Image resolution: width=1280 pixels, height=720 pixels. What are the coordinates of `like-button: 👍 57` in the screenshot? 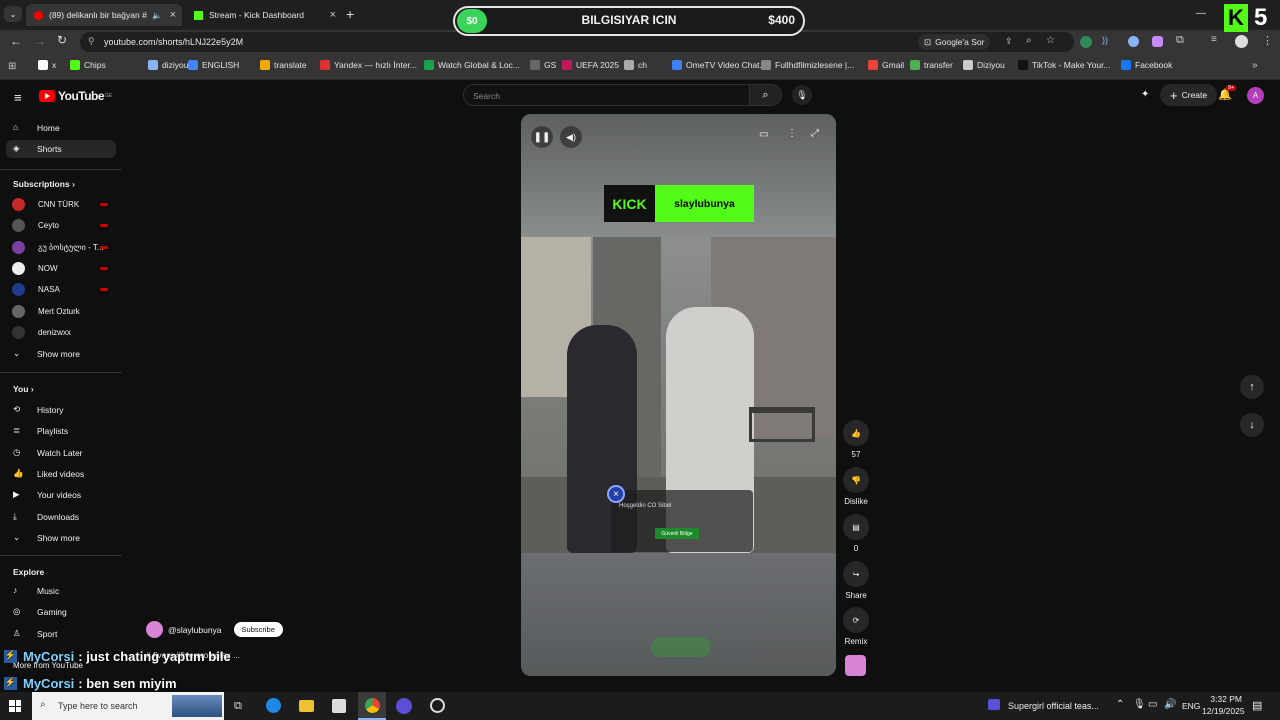 It's located at (856, 439).